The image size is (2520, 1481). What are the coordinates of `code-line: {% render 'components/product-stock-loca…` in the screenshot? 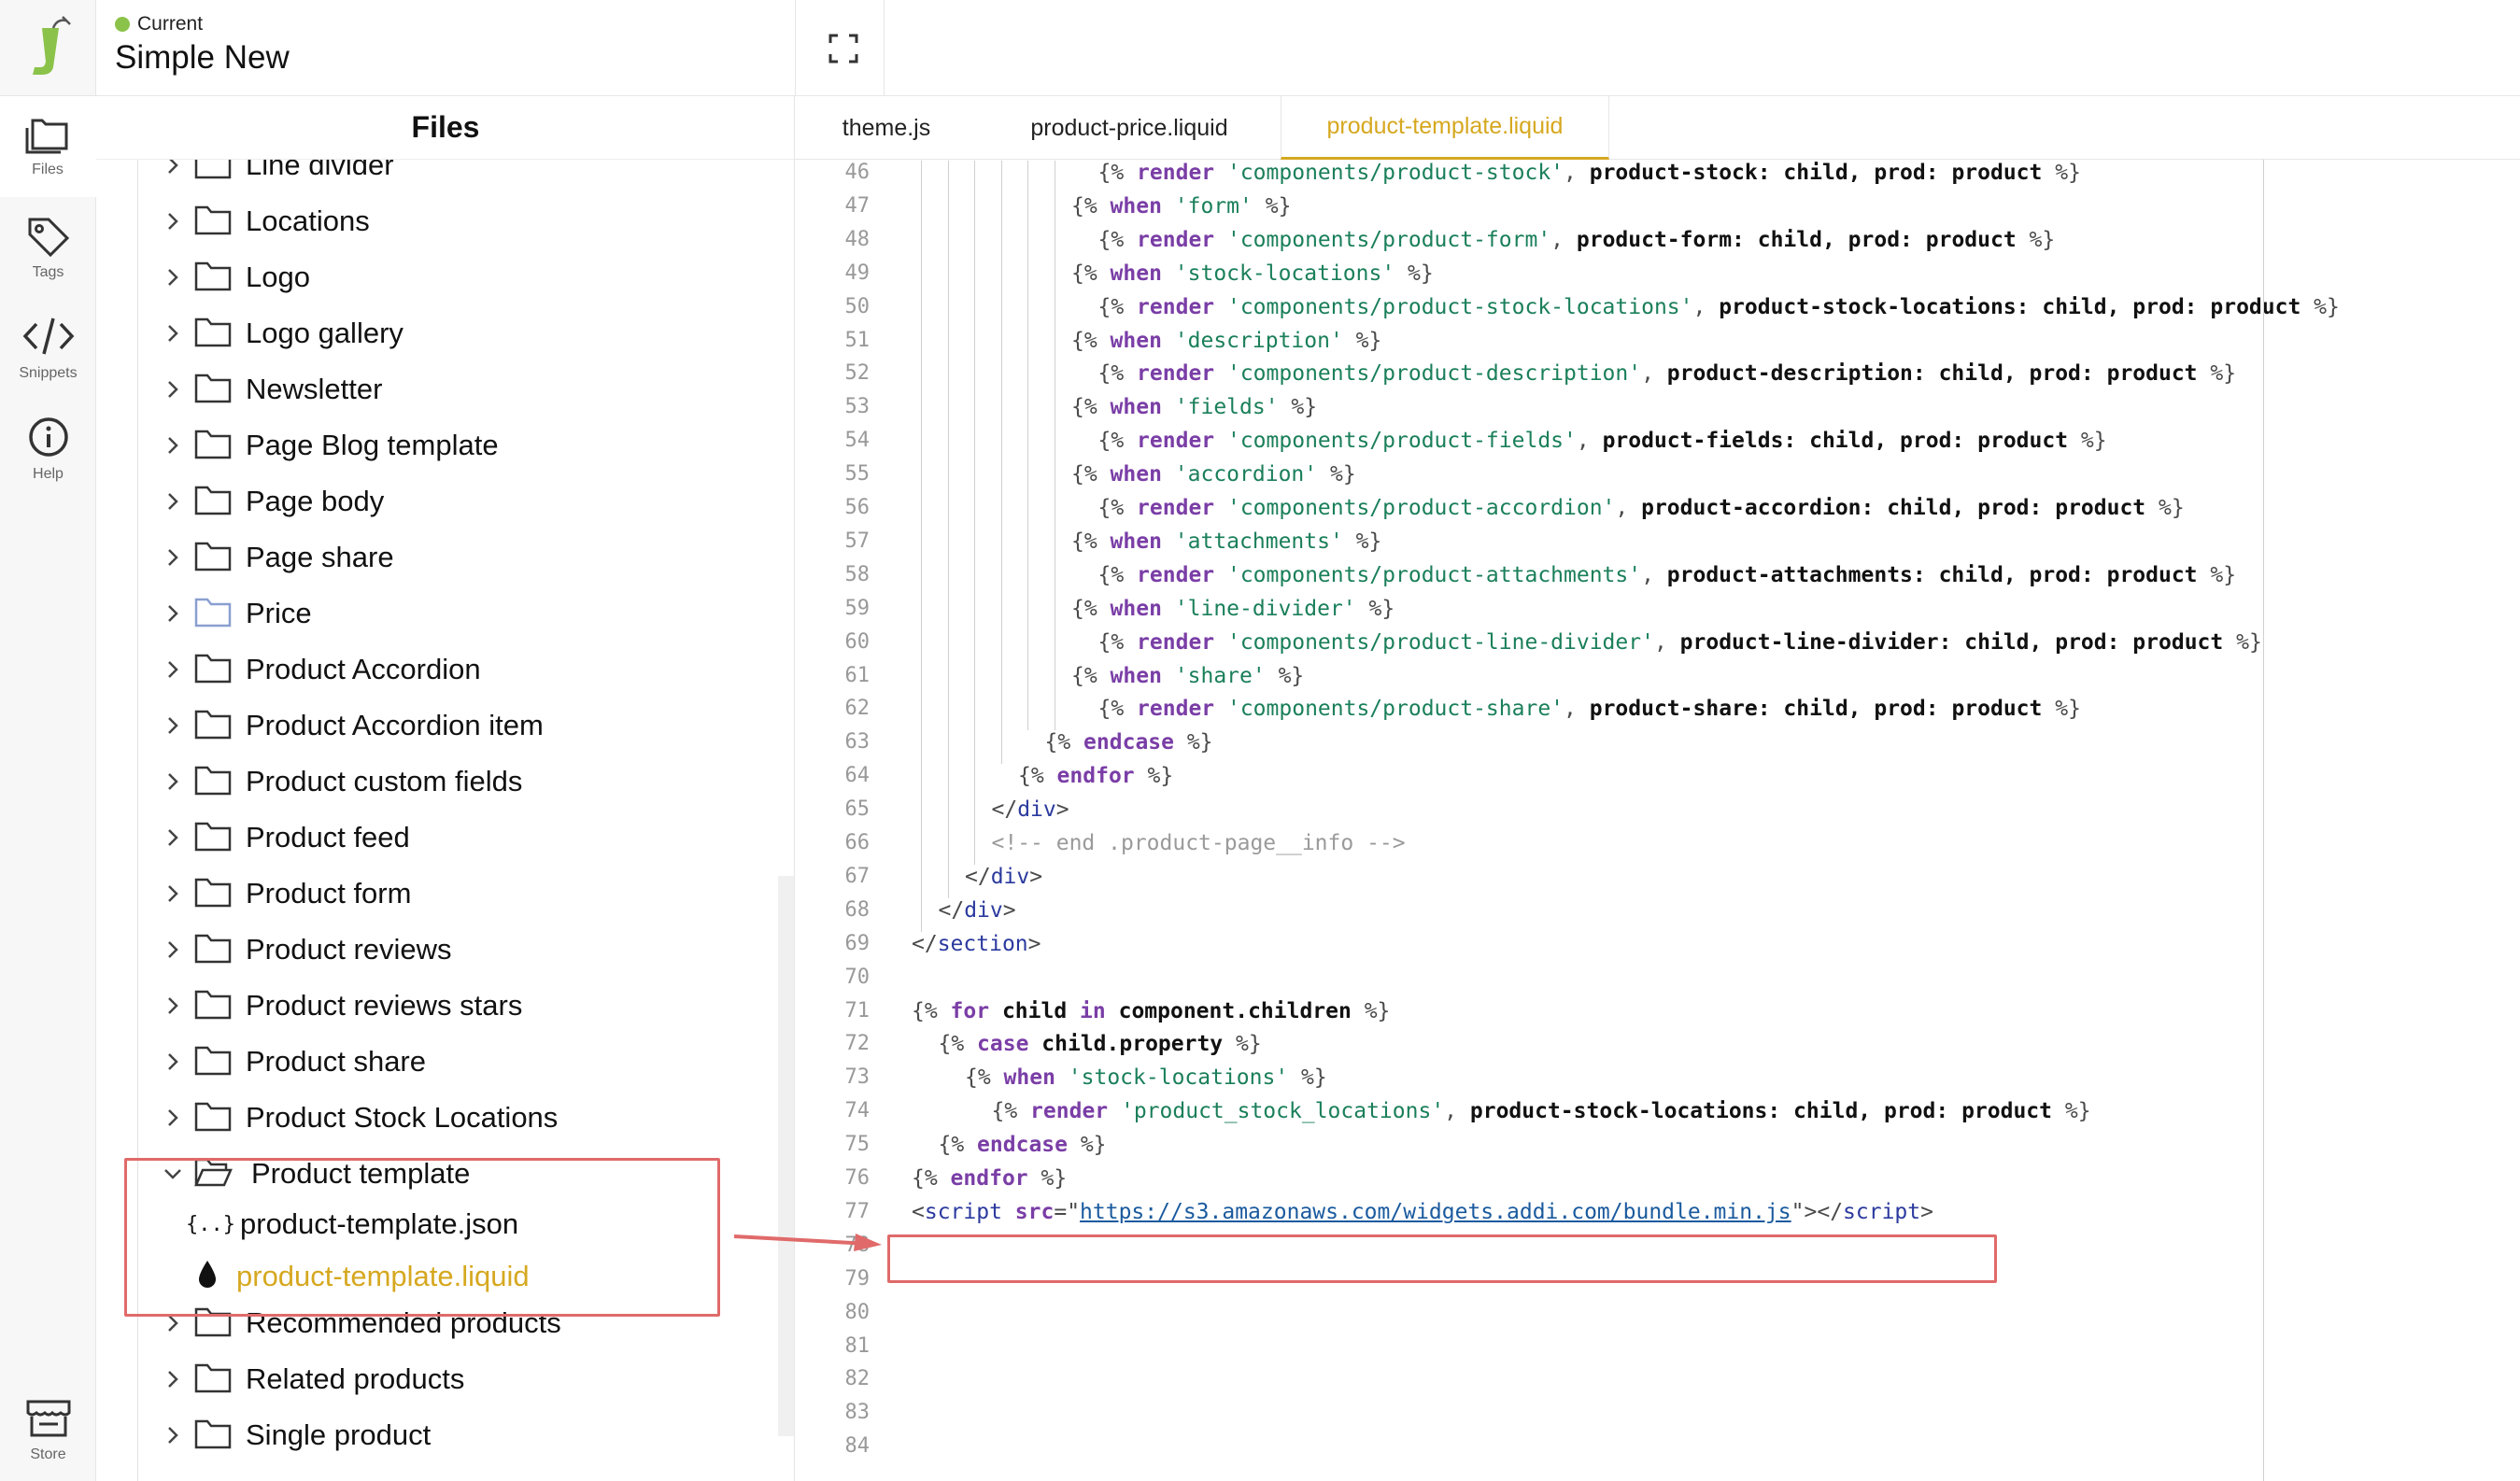 It's located at (1719, 307).